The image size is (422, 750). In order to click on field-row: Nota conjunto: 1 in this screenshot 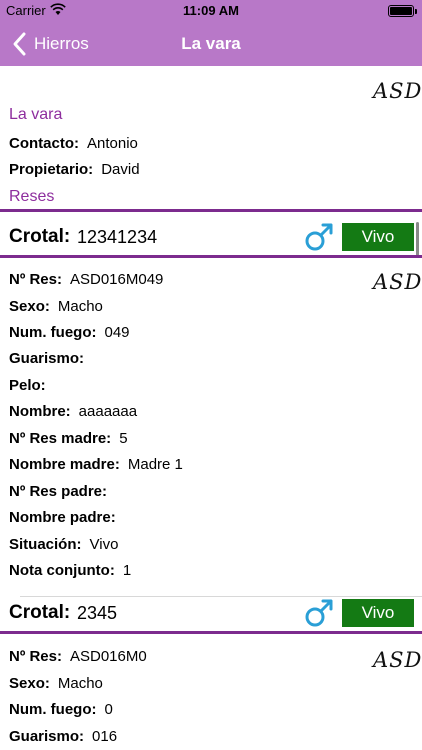, I will do `click(70, 570)`.